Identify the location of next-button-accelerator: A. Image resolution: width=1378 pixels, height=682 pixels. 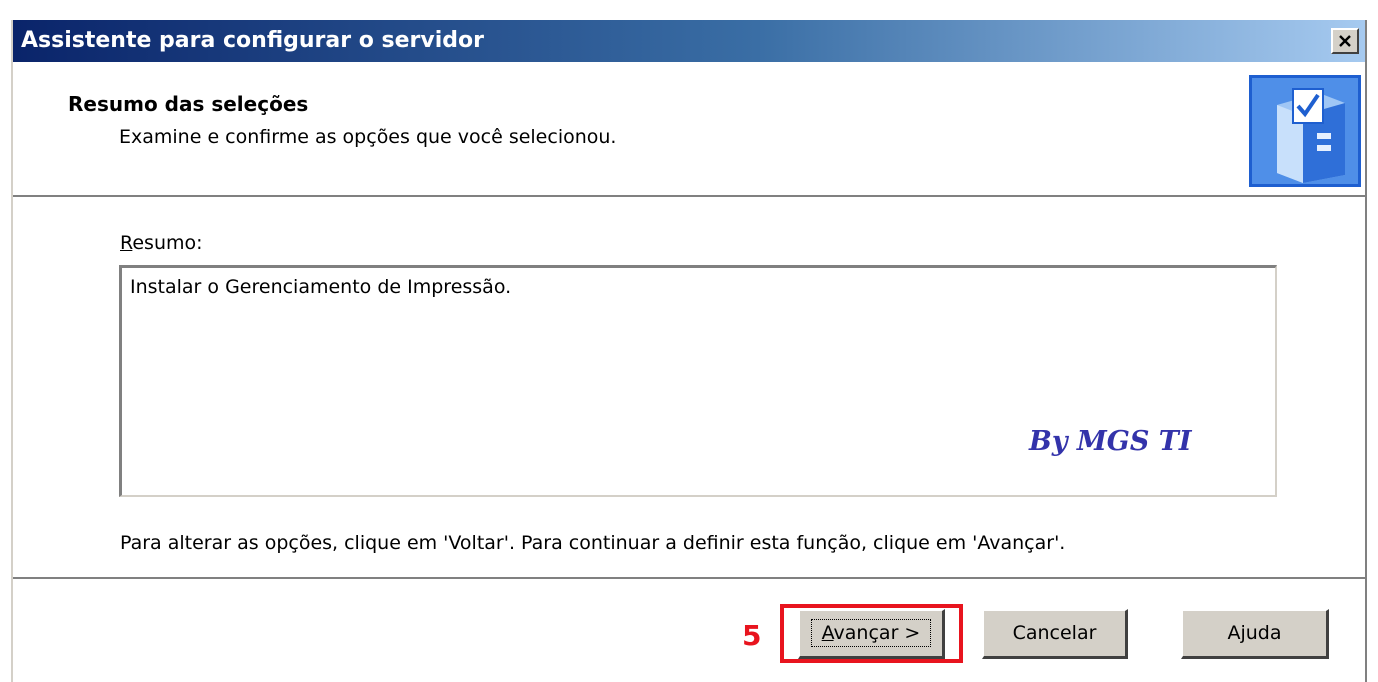
(827, 633).